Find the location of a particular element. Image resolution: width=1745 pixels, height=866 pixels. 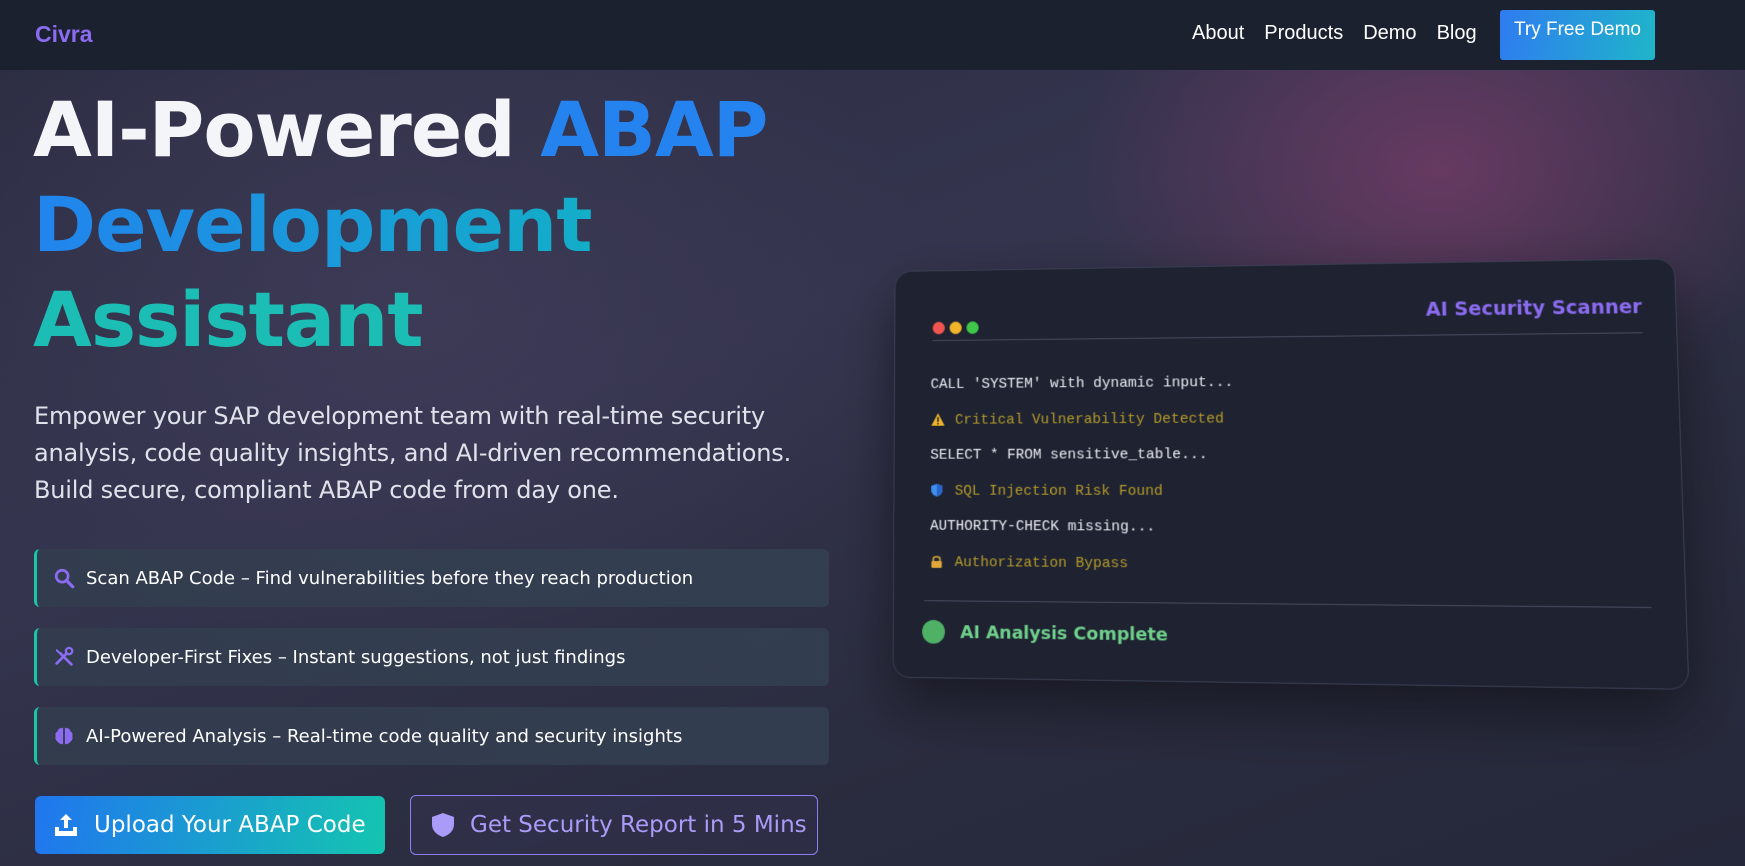

window-controls is located at coordinates (955, 328).